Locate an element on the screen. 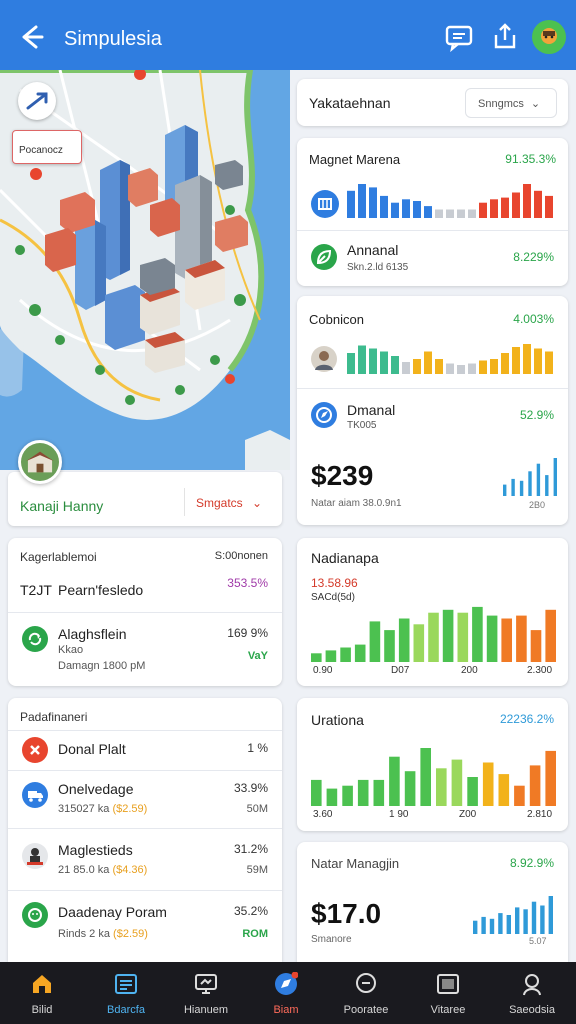 The height and width of the screenshot is (1024, 576). leaf-icon is located at coordinates (324, 257).